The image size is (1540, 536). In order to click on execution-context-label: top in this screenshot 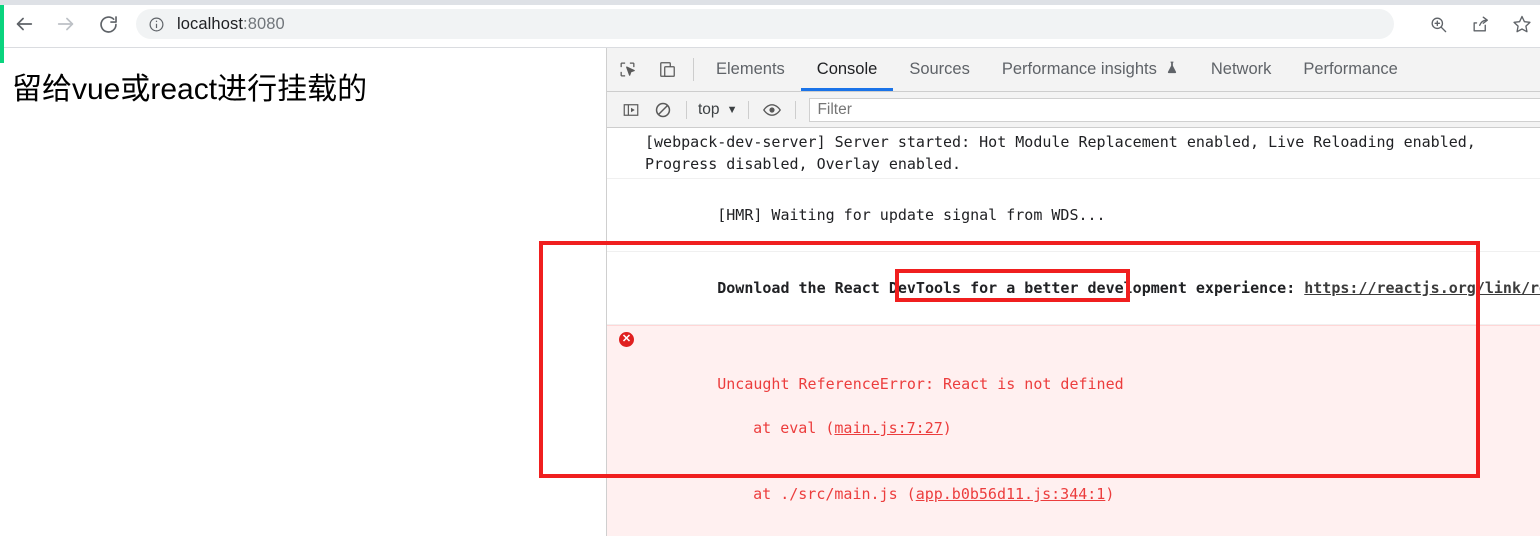, I will do `click(709, 109)`.